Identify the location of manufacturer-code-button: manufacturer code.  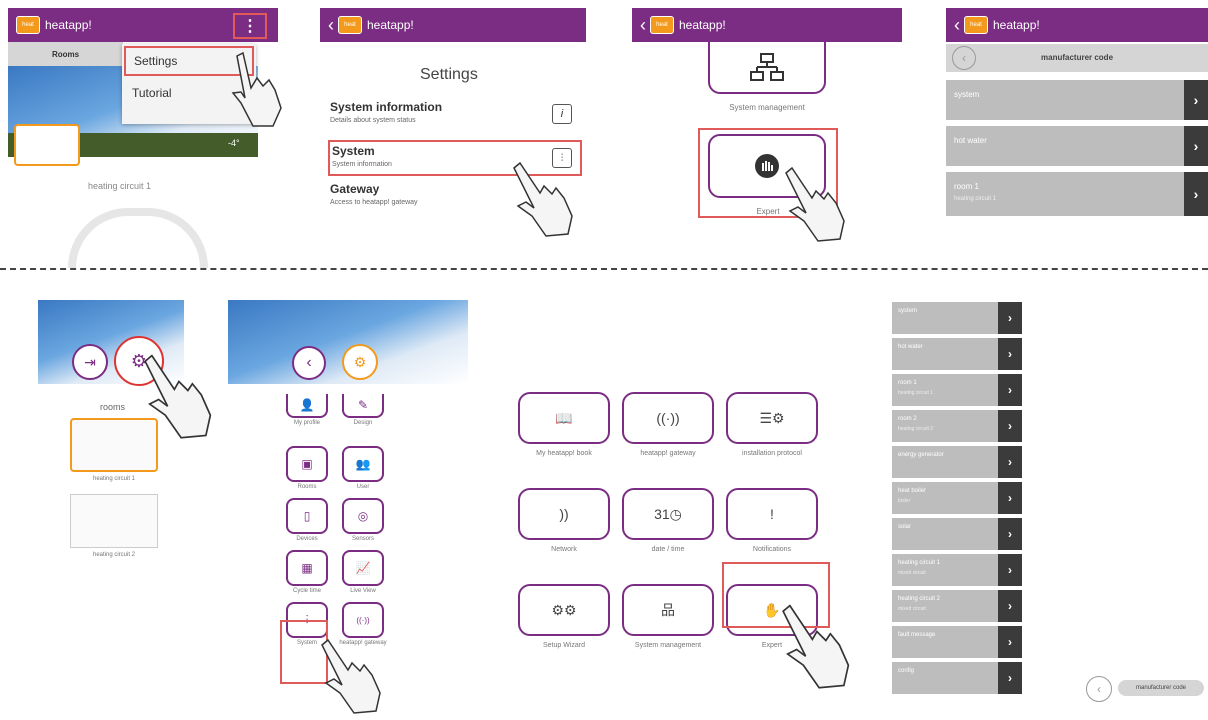
(1161, 688).